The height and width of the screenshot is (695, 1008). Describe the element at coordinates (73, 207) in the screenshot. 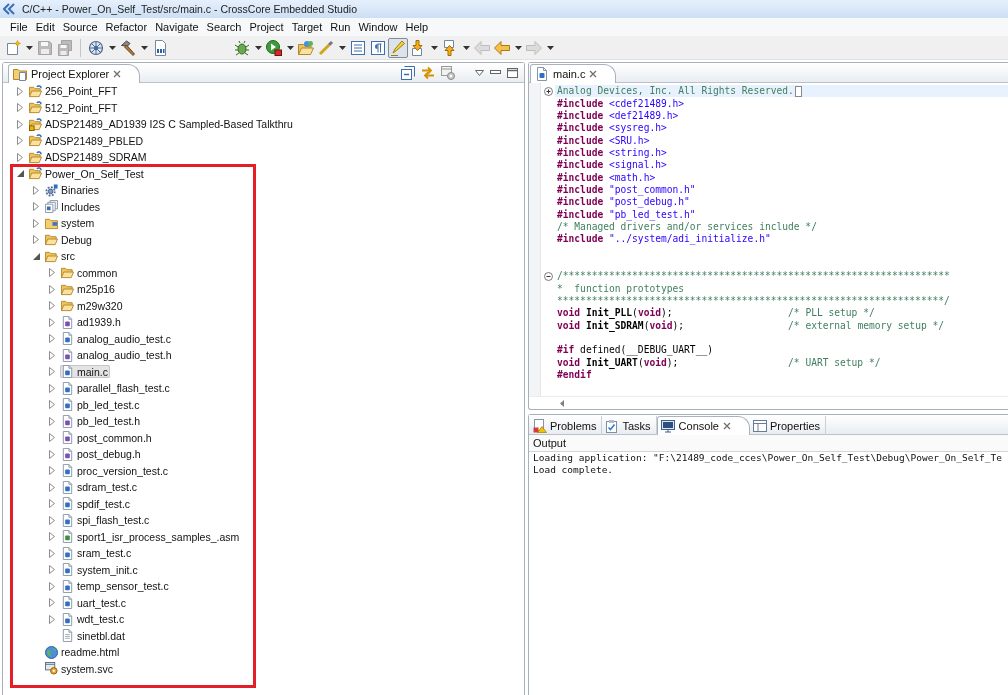

I see `tree-item: Includes` at that location.